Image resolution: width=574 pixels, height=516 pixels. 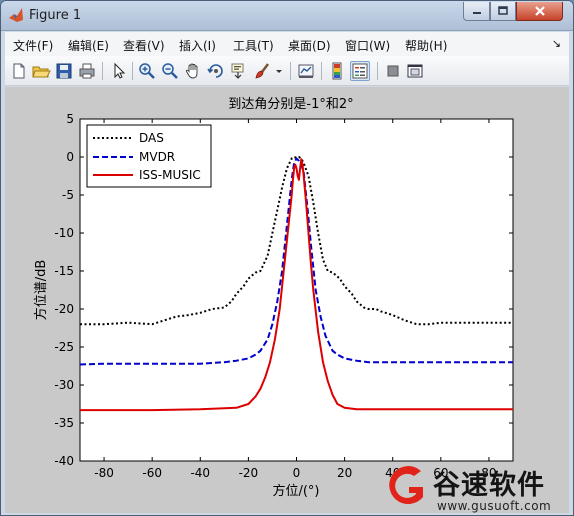 I want to click on maximize-button, so click(x=503, y=11).